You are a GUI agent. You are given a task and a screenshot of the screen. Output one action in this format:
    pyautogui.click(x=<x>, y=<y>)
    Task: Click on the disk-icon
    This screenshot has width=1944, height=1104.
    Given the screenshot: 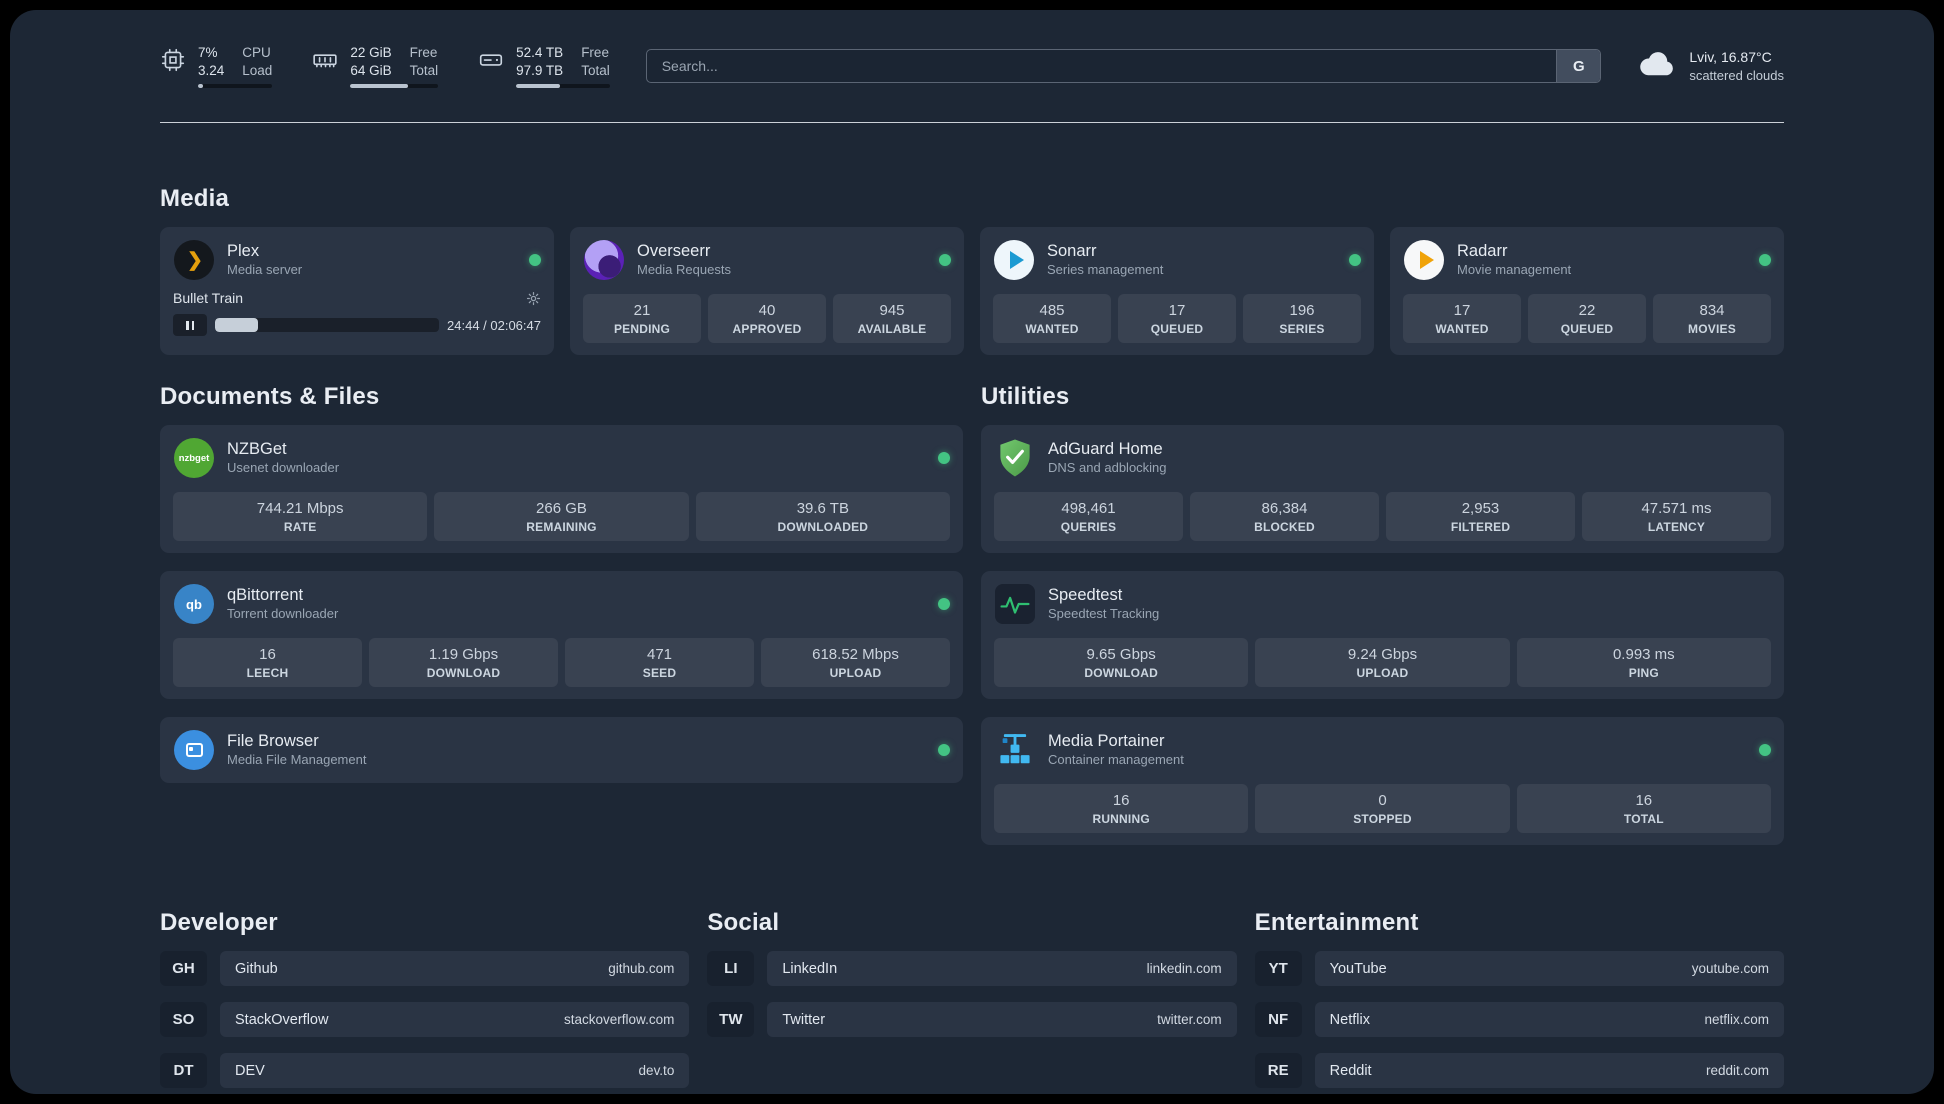 What is the action you would take?
    pyautogui.click(x=491, y=62)
    